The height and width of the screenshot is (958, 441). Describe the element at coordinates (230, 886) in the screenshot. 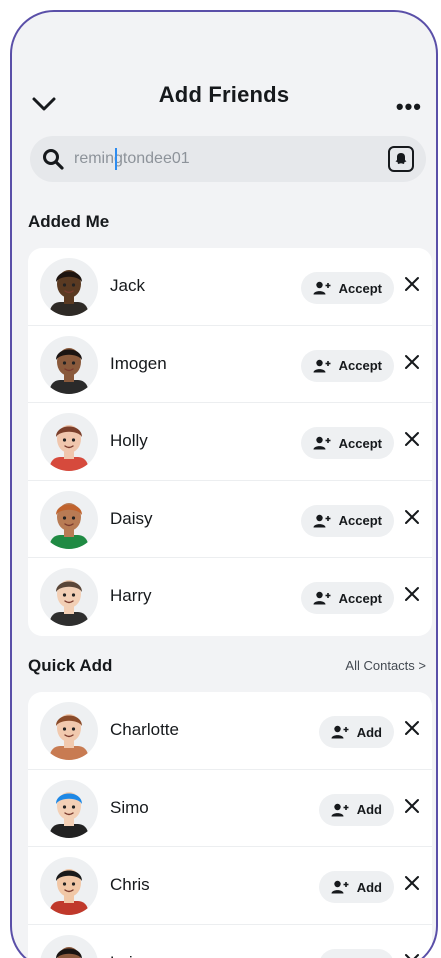

I see `list-item: Chris Add` at that location.